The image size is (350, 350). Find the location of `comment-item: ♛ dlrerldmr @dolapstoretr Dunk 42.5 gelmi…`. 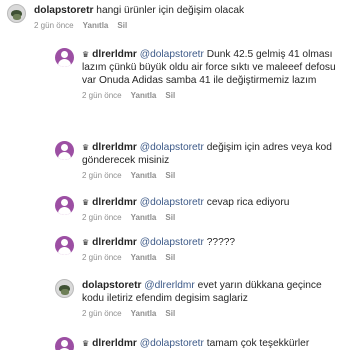

comment-item: ♛ dlrerldmr @dolapstoretr Dunk 42.5 gelmi… is located at coordinates (200, 74).